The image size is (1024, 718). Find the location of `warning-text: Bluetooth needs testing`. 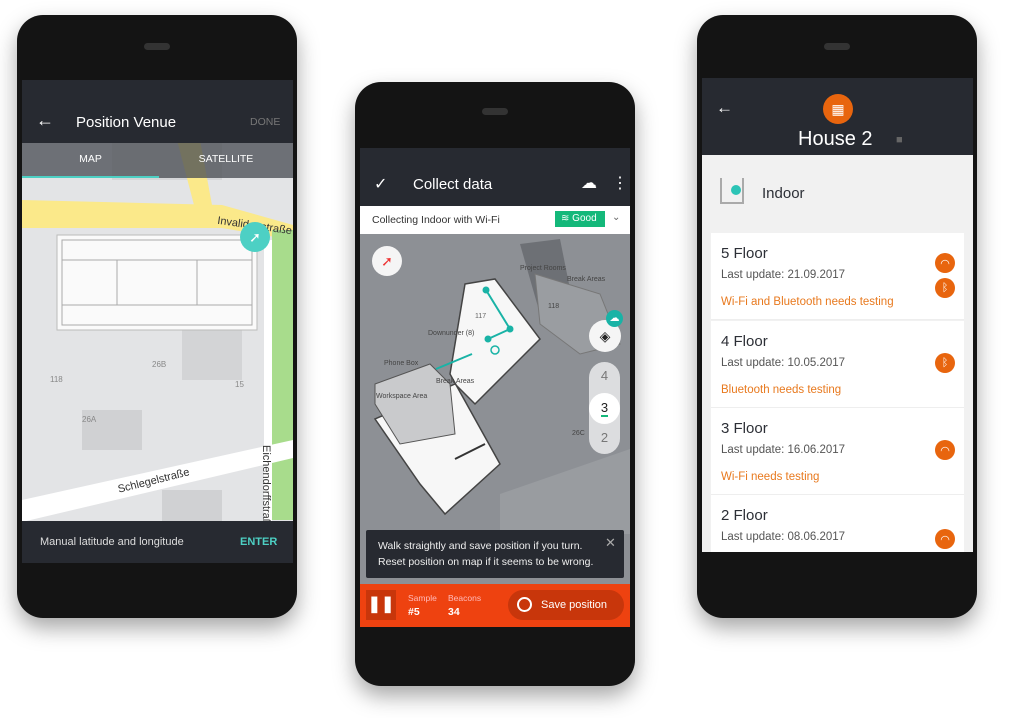

warning-text: Bluetooth needs testing is located at coordinates (781, 390).